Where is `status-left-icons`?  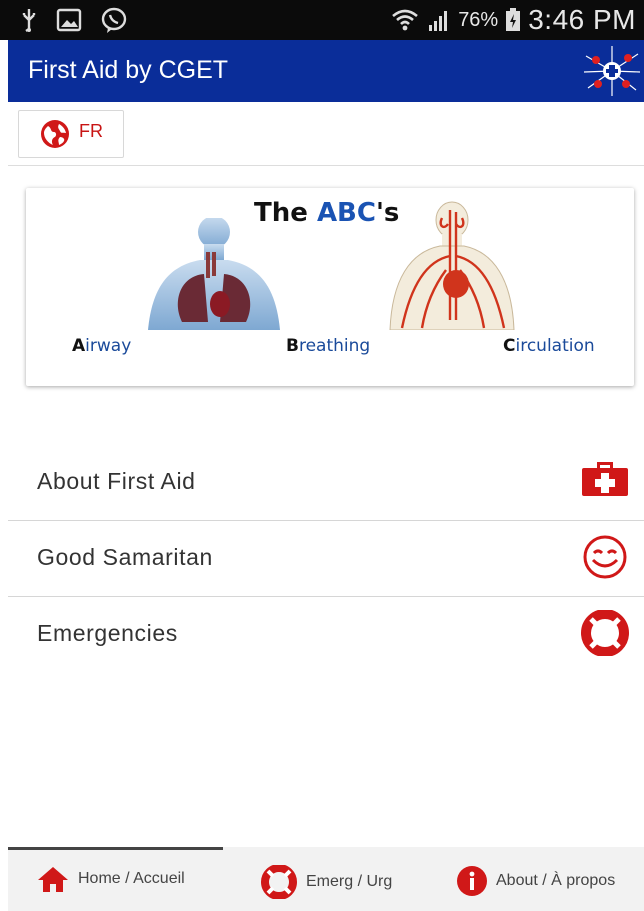
status-left-icons is located at coordinates (74, 20).